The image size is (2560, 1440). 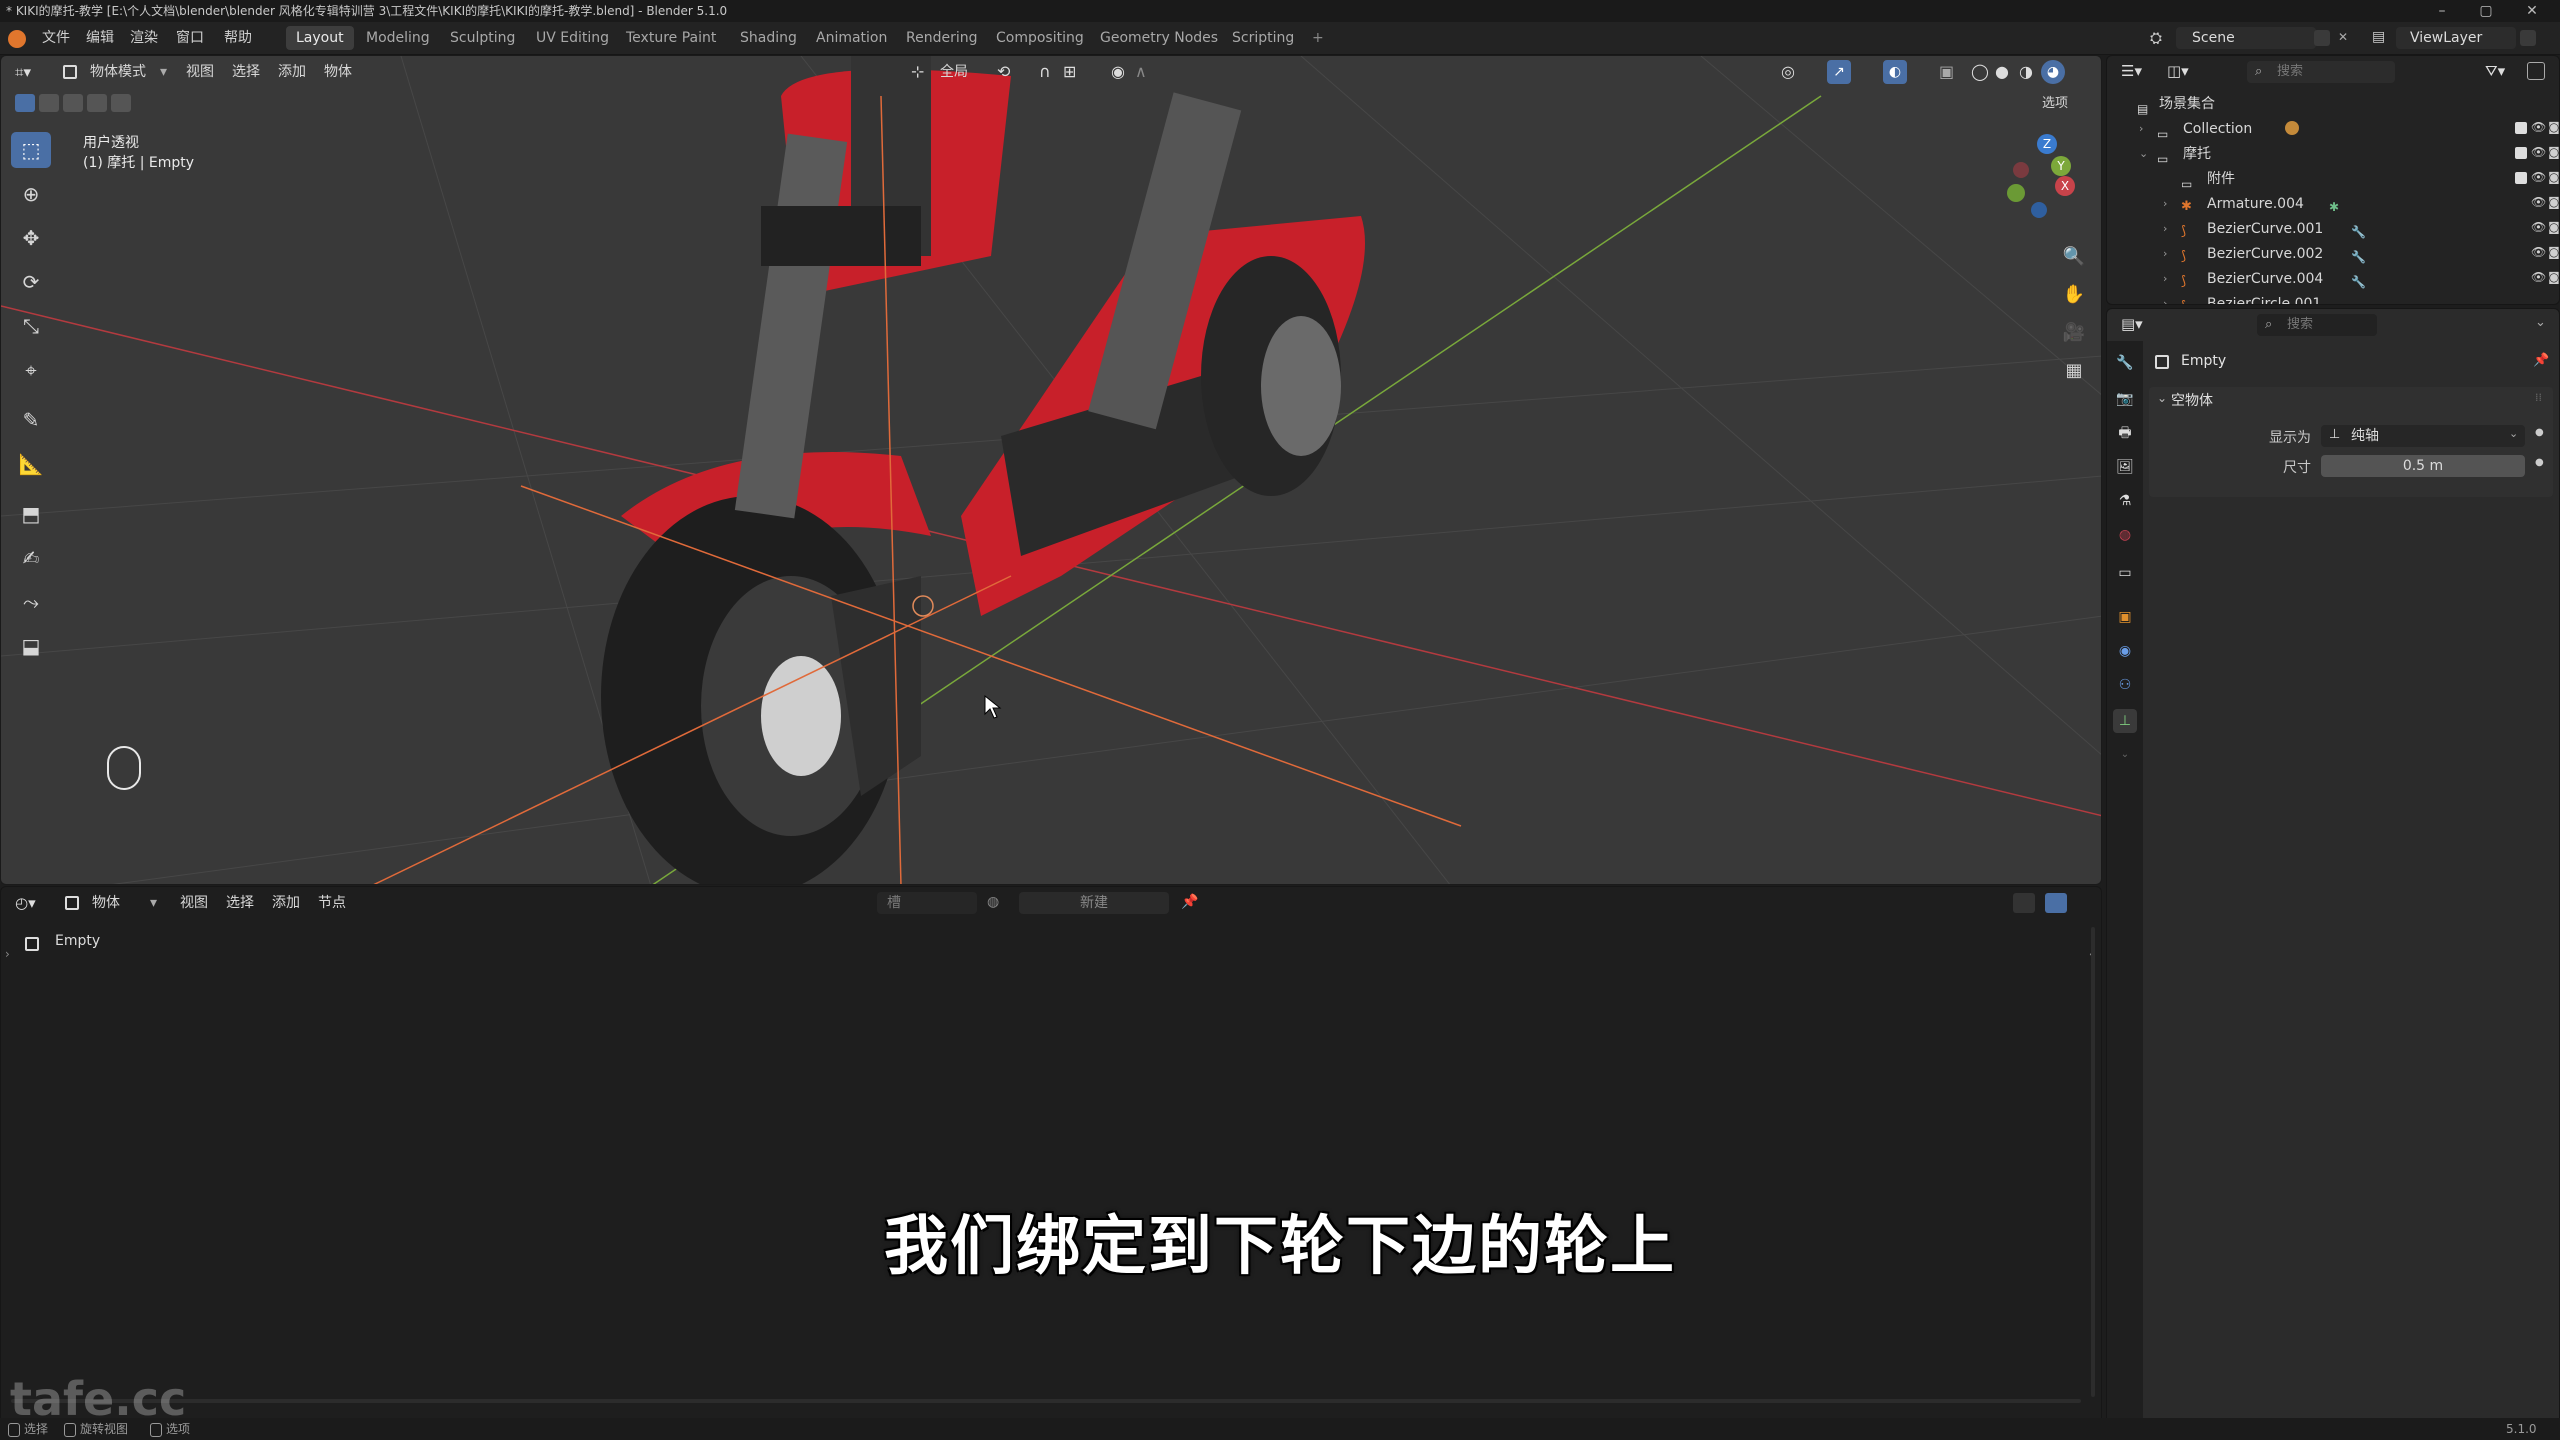 What do you see at coordinates (2423, 436) in the screenshot?
I see `display-as-dropdown: 纯轴` at bounding box center [2423, 436].